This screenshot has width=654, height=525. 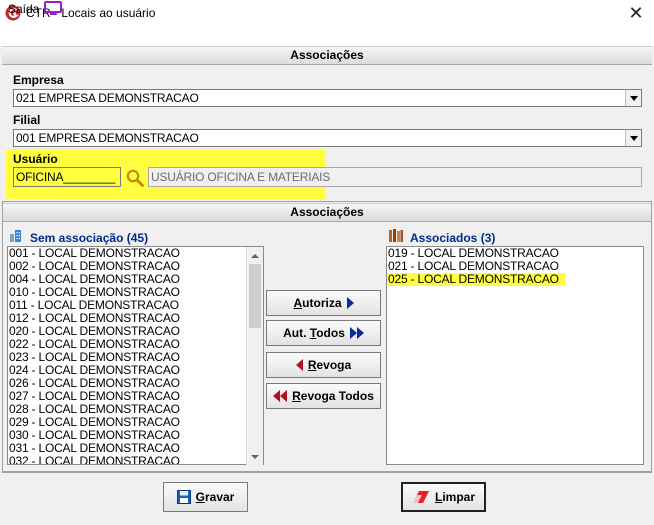 What do you see at coordinates (395, 177) in the screenshot?
I see `usuario-description-field: USUÁRIO OFICINA E MATERIAIS` at bounding box center [395, 177].